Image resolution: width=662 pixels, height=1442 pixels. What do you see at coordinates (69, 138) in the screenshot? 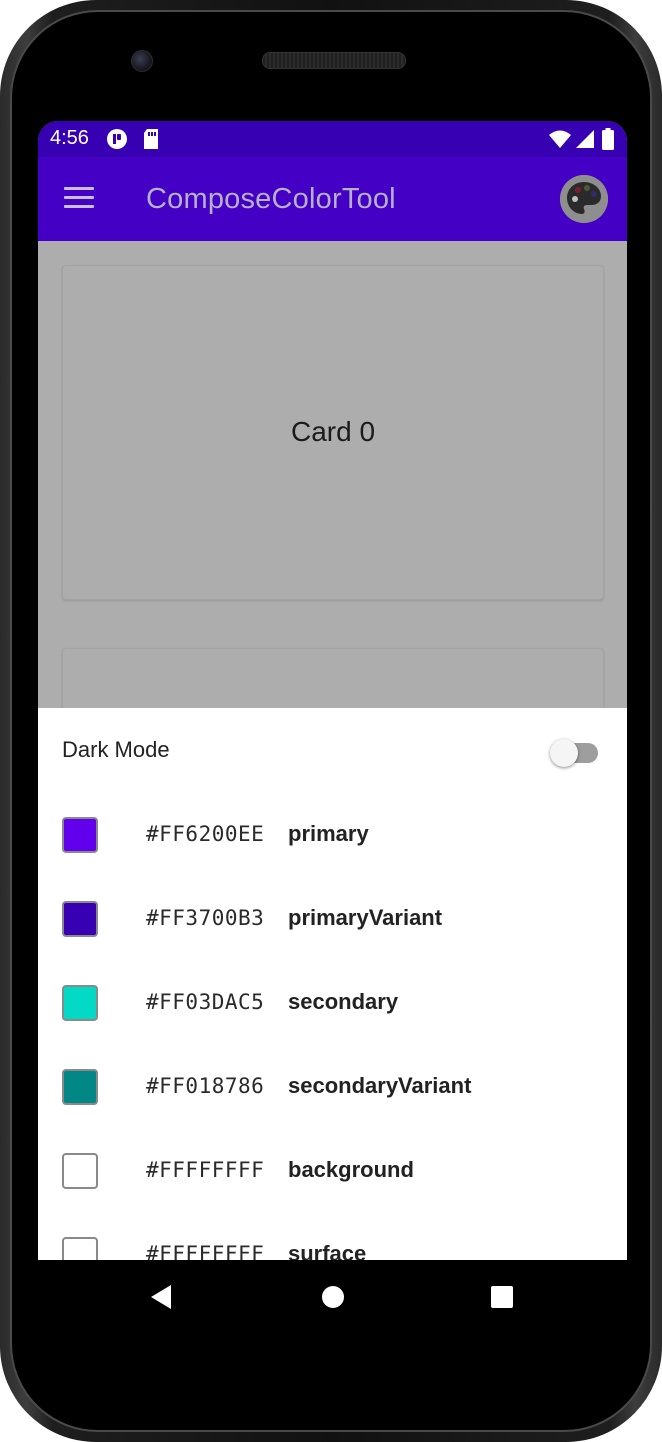
I see `status-time: 4:56` at bounding box center [69, 138].